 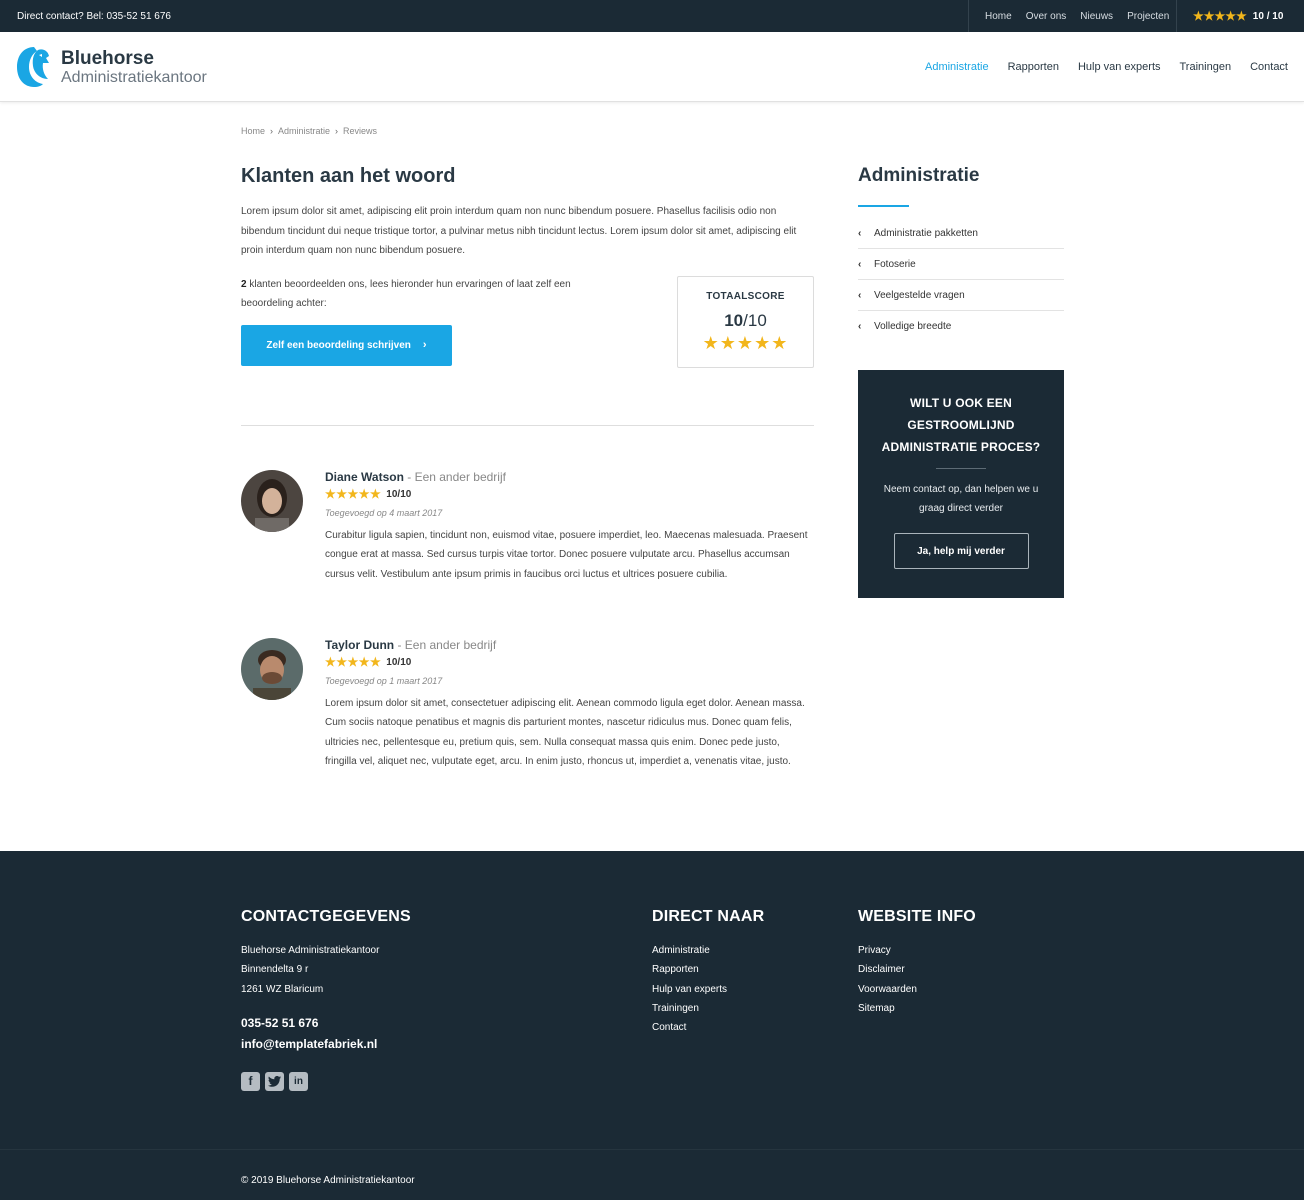 I want to click on twitter-icon, so click(x=274, y=1081).